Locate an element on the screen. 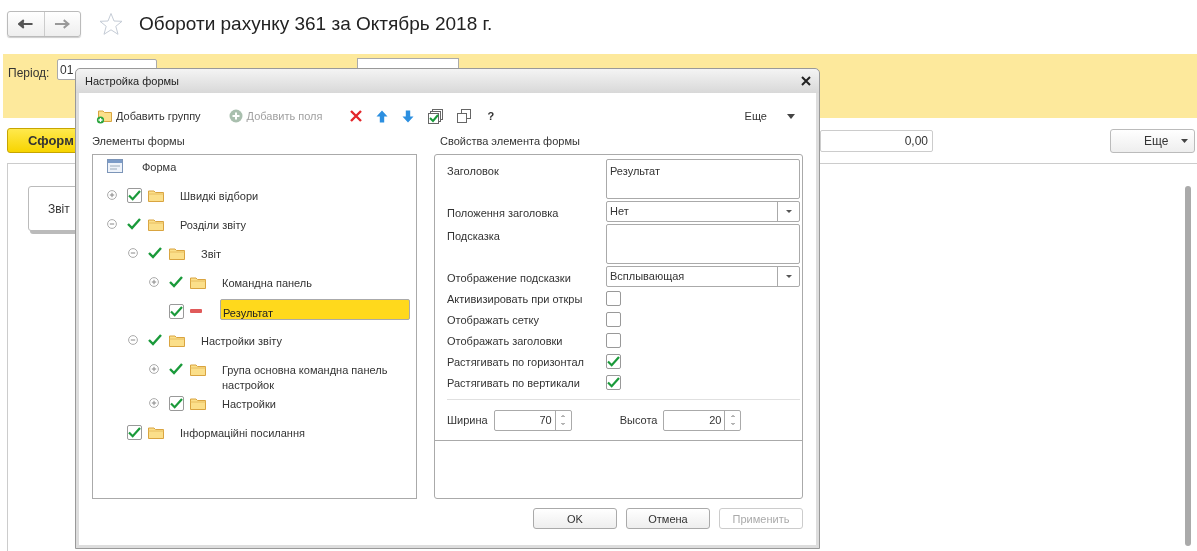 Image resolution: width=1197 pixels, height=551 pixels. property-label: Положення заголовка is located at coordinates (503, 212).